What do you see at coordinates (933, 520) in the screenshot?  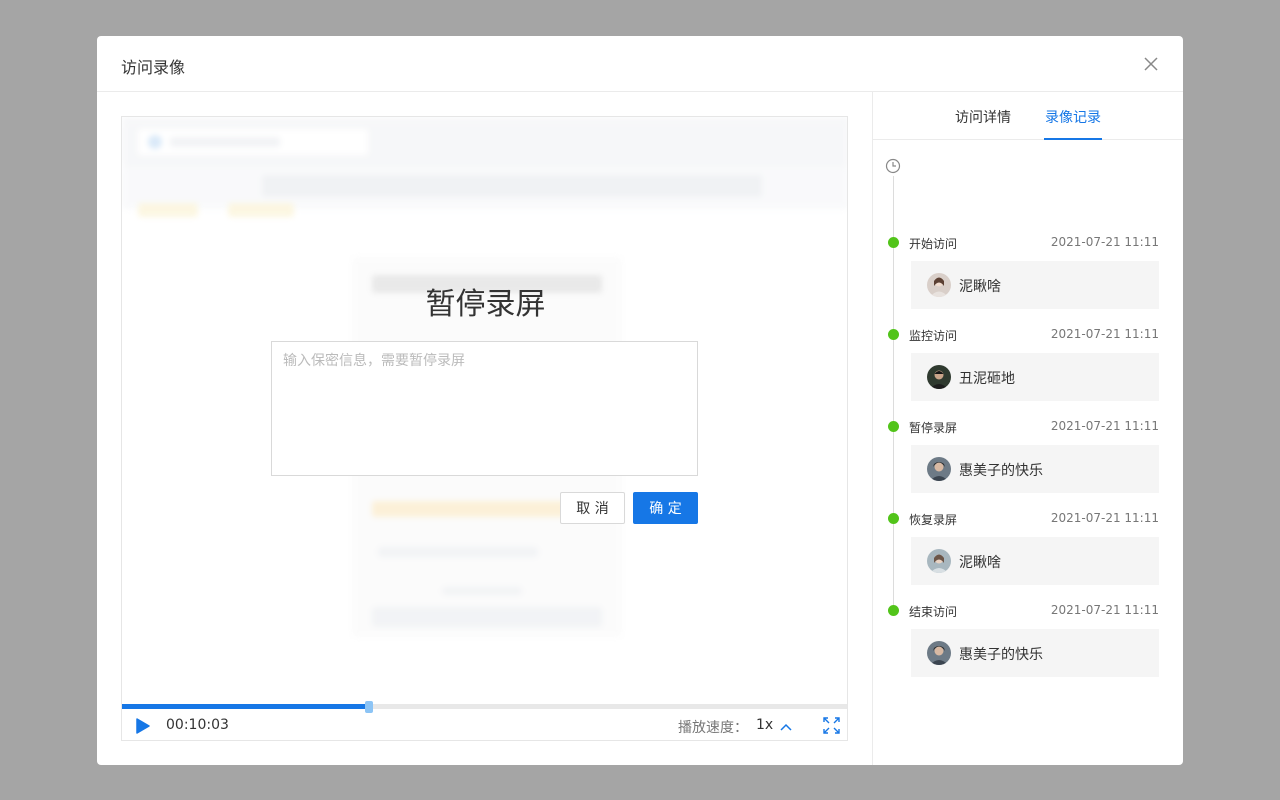 I see `event-label: 恢复录屏` at bounding box center [933, 520].